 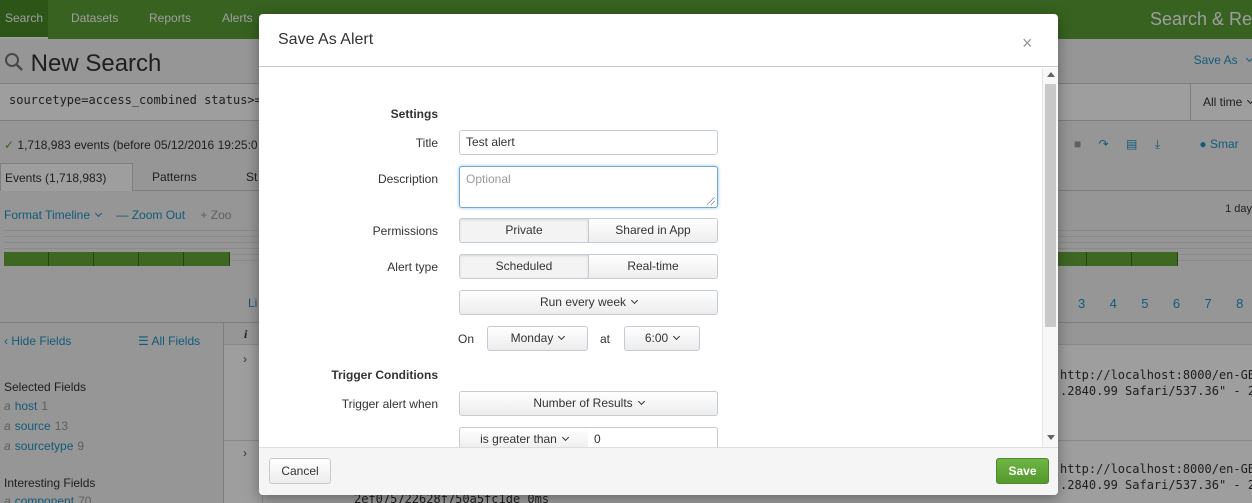 I want to click on dialog-scrollbar, so click(x=1050, y=257).